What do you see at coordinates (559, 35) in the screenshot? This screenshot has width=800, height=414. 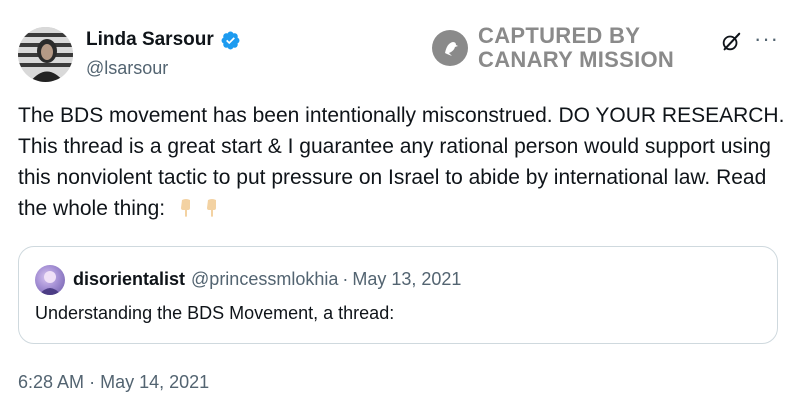 I see `watermark-line-1: CAPTURED BY` at bounding box center [559, 35].